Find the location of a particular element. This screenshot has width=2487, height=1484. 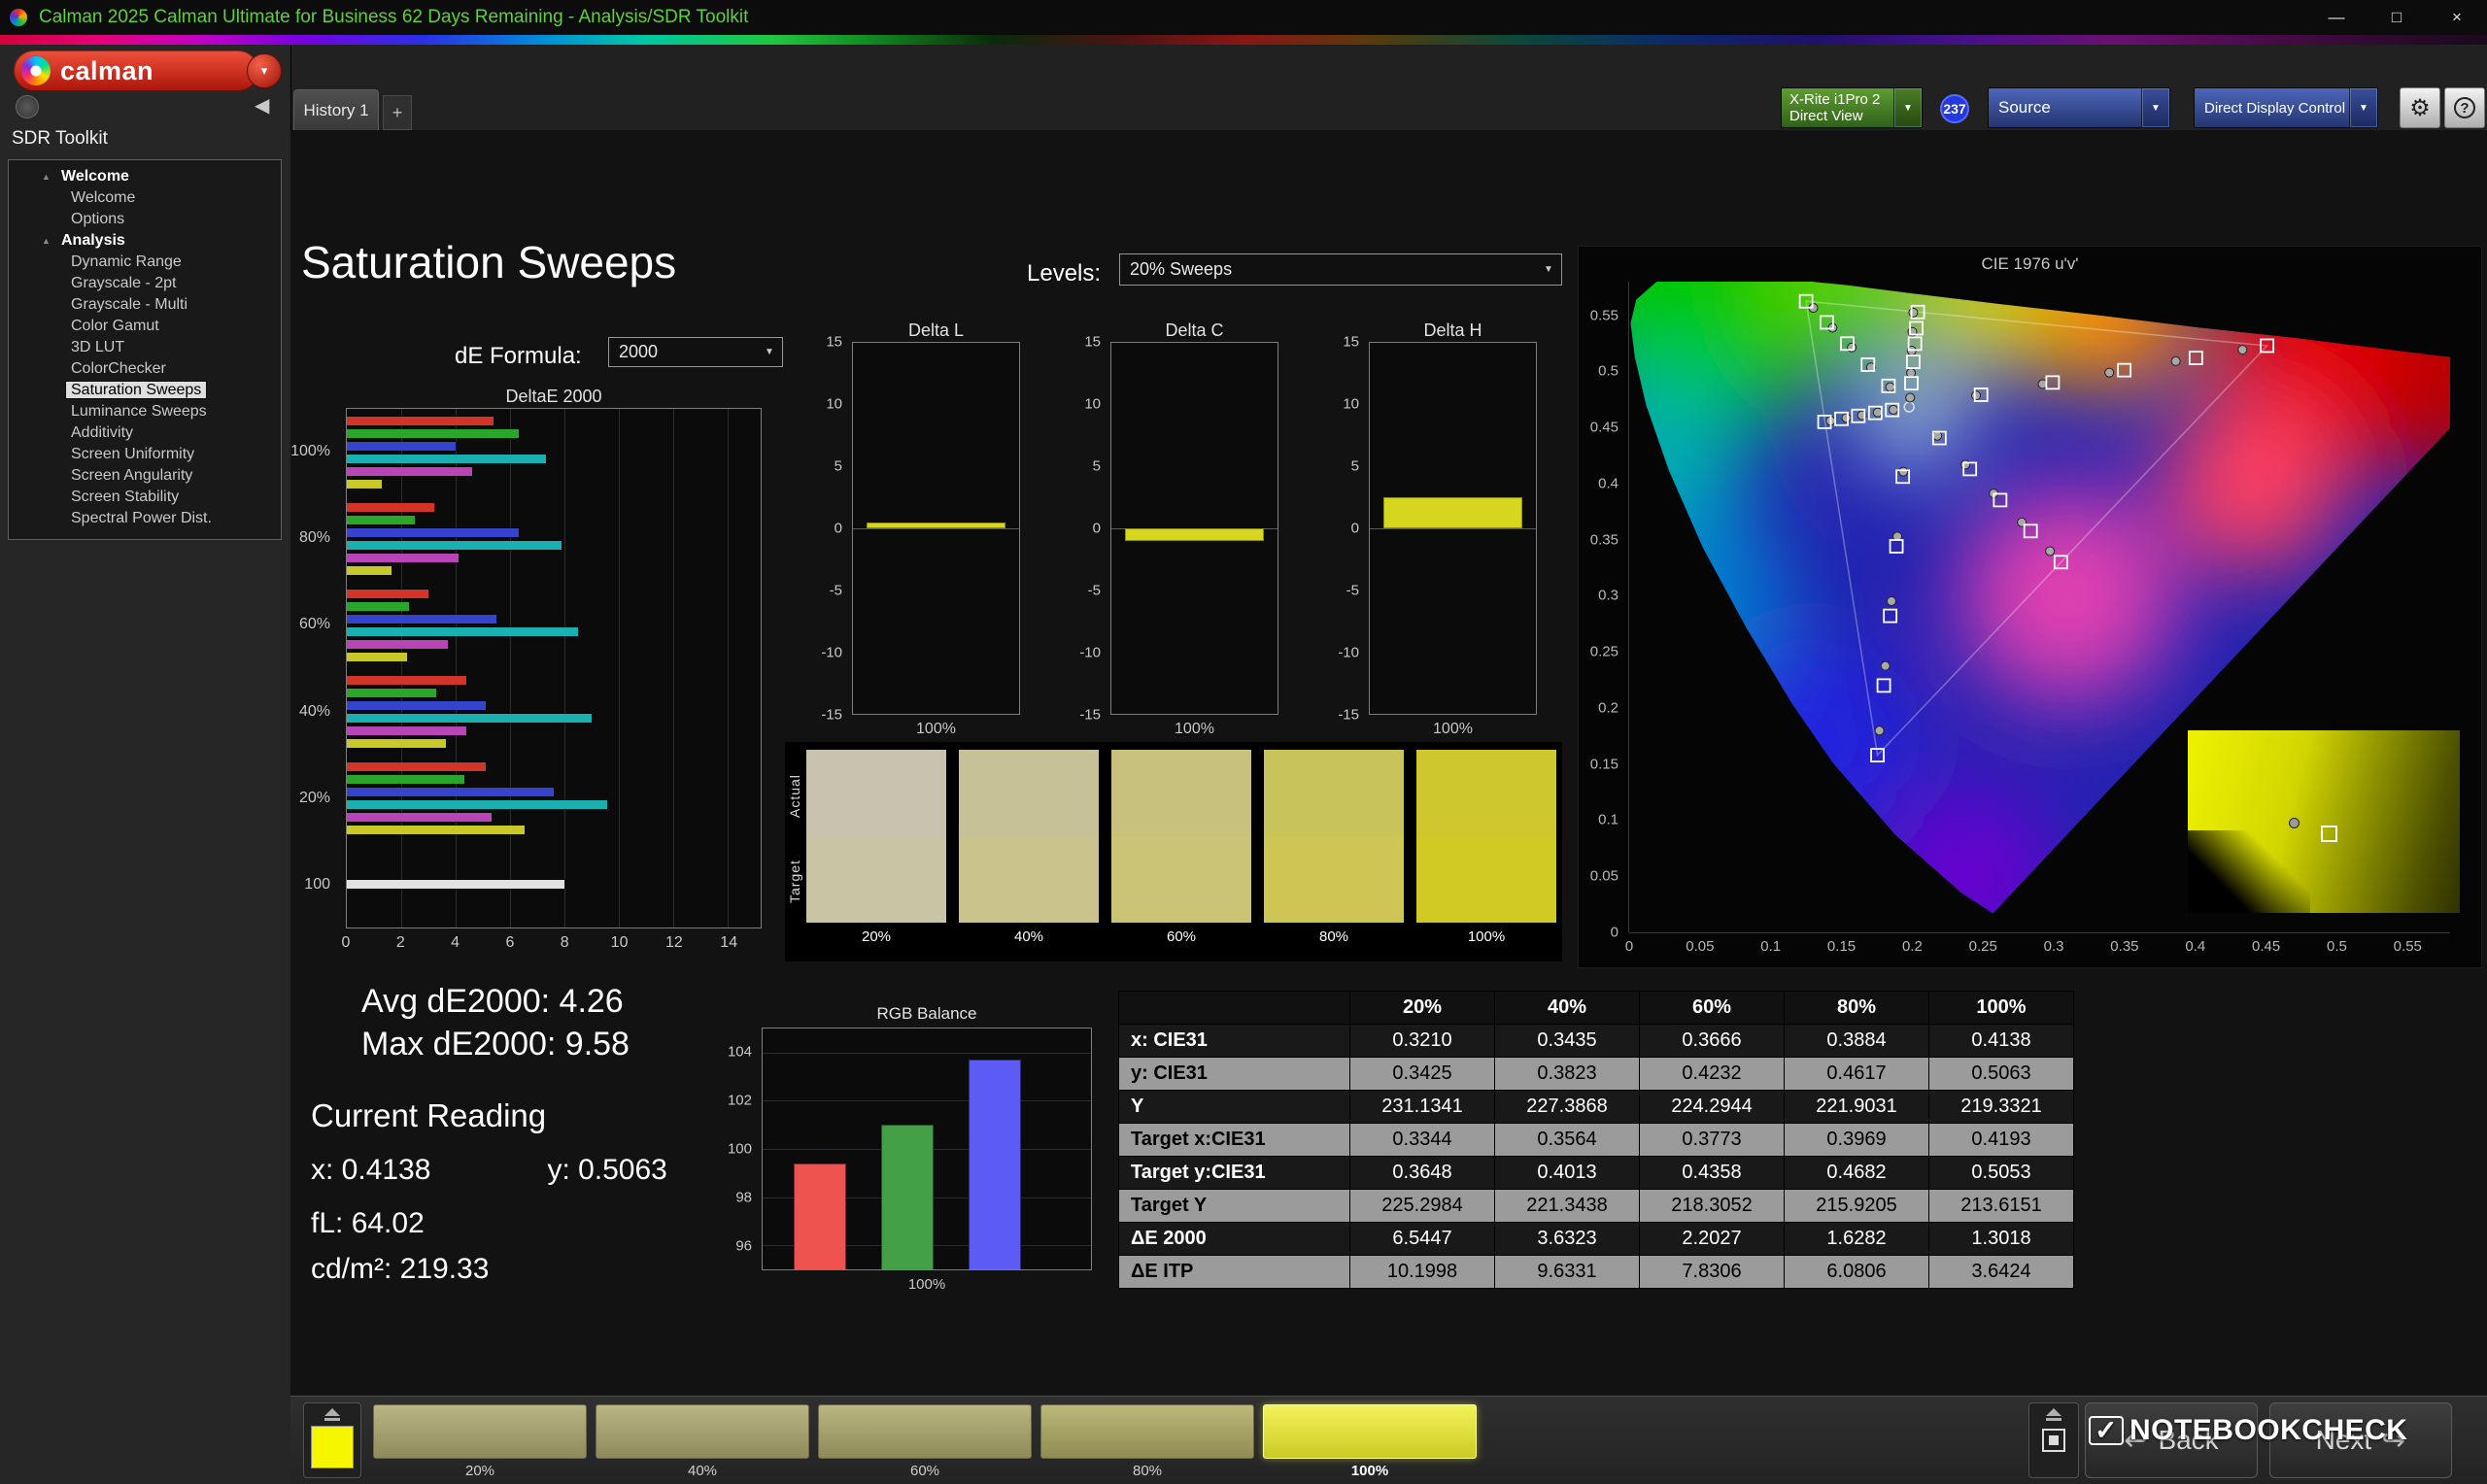

help-button: ? is located at coordinates (2464, 108).